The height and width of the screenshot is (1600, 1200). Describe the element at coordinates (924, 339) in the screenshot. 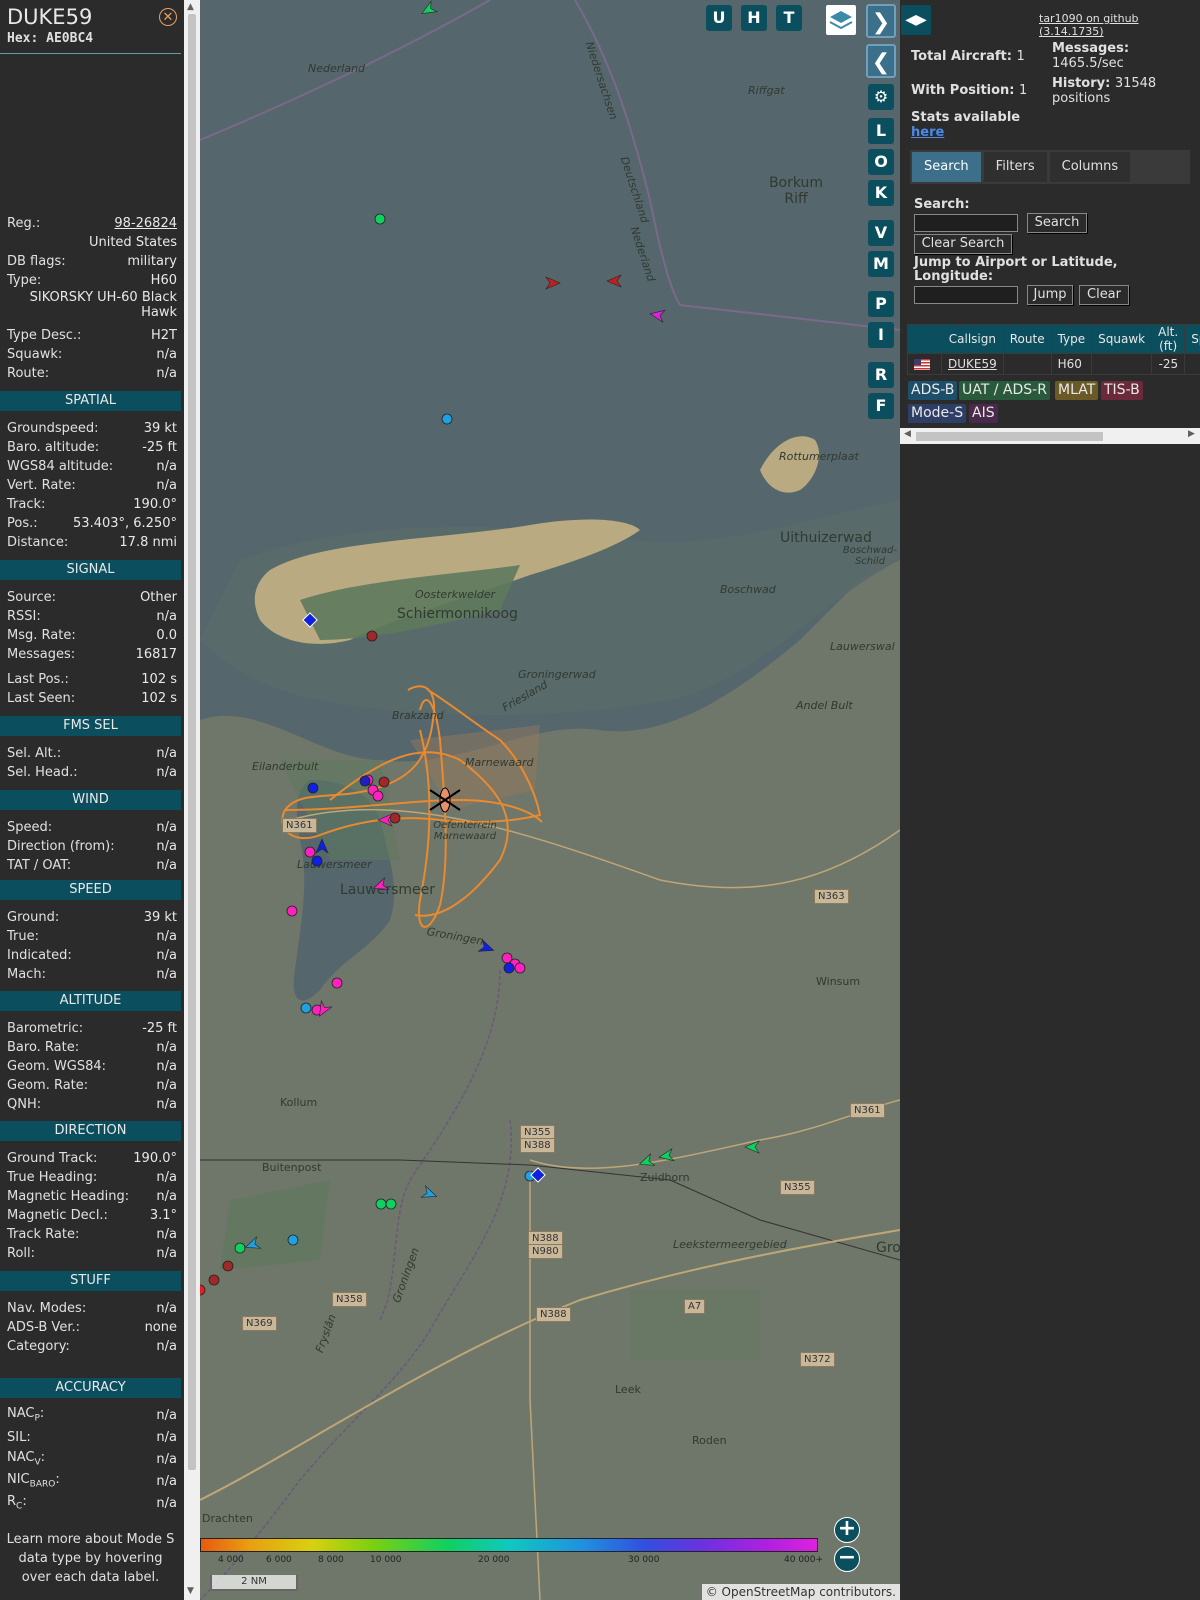

I see `column-header` at that location.